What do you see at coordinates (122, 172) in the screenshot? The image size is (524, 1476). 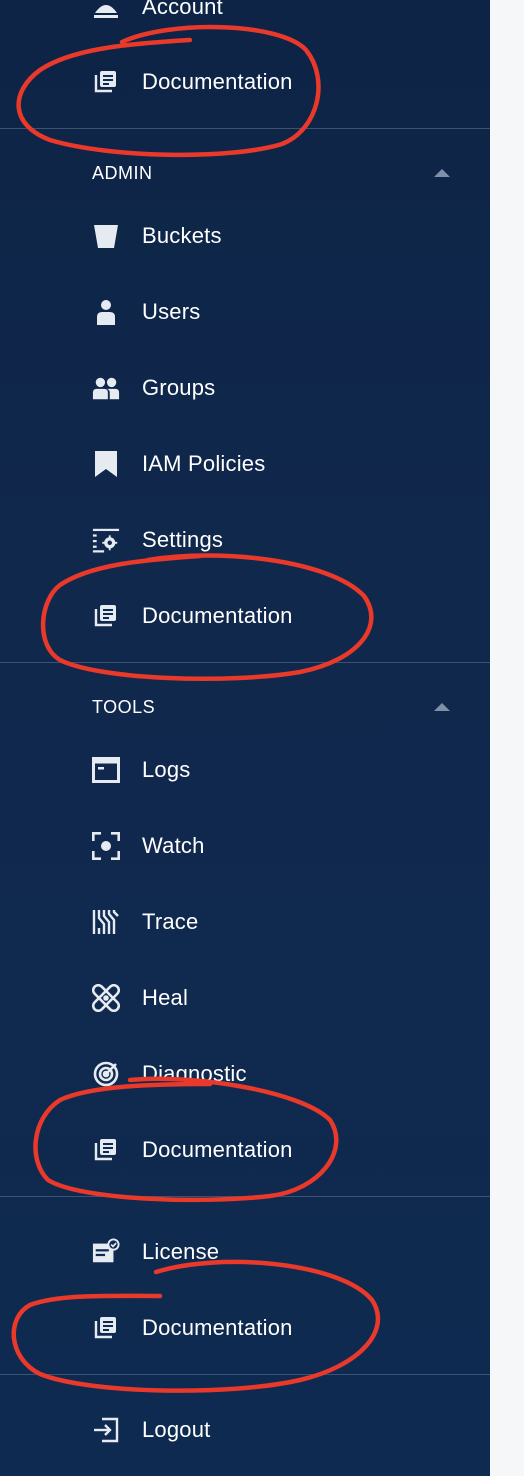 I see `section-title: ADMIN` at bounding box center [122, 172].